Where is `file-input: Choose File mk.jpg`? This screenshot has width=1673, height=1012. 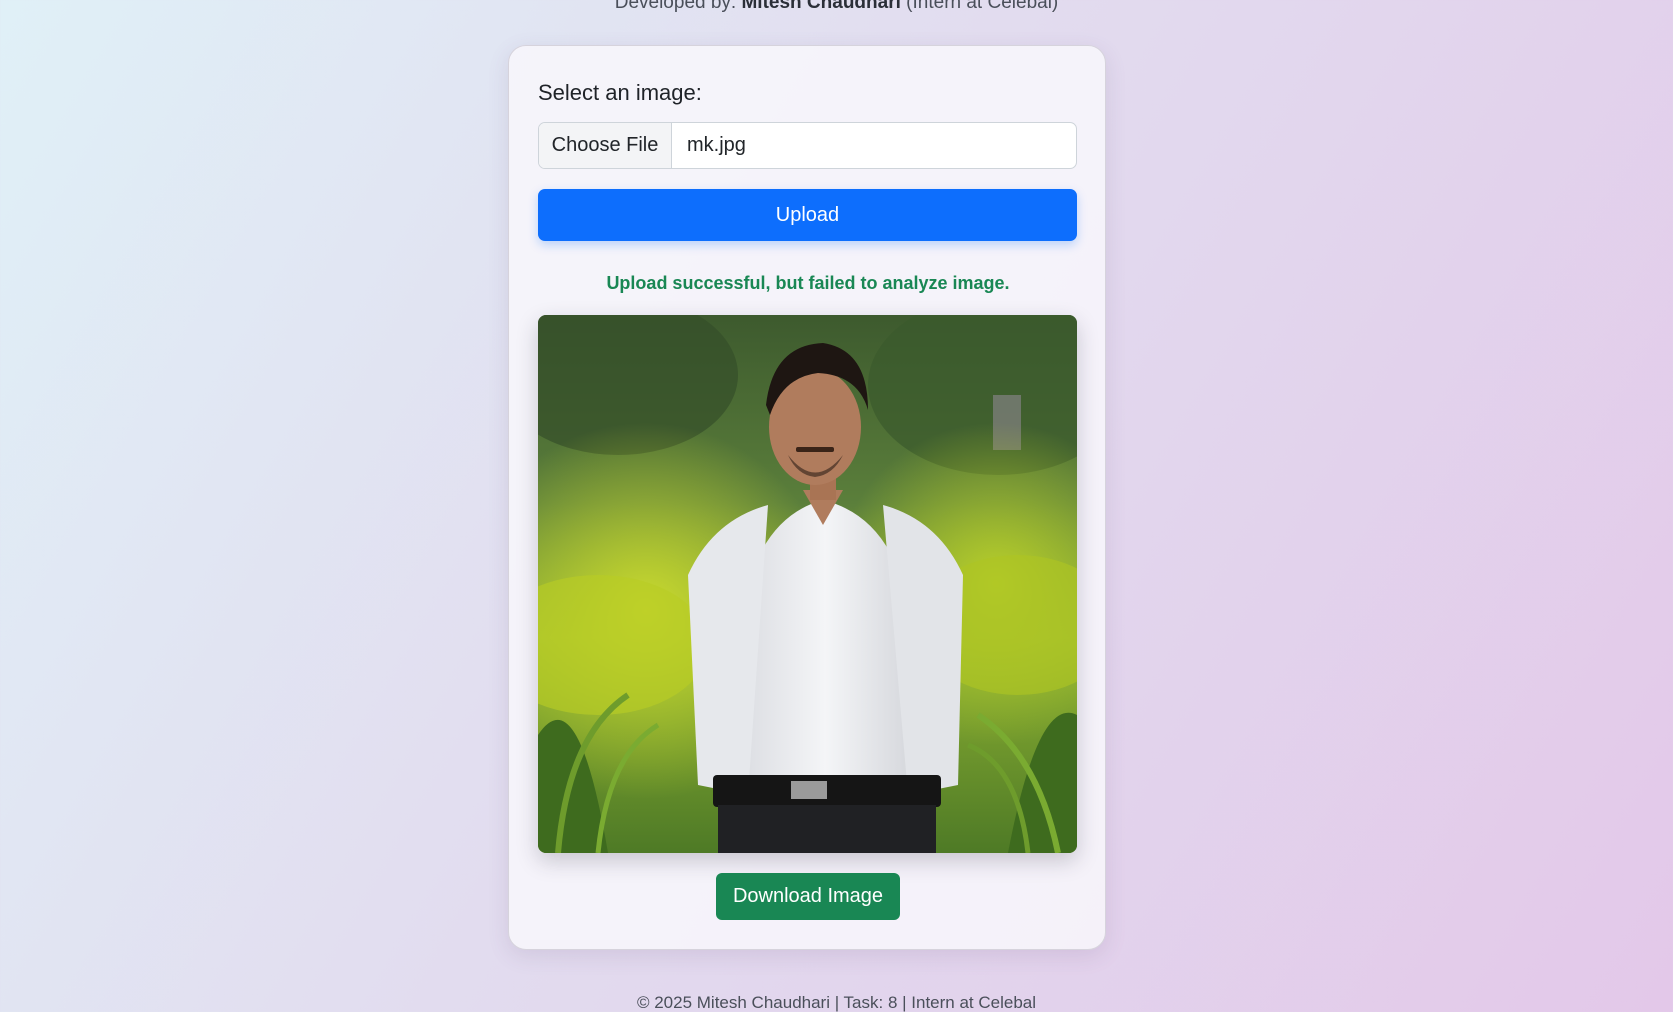
file-input: Choose File mk.jpg is located at coordinates (807, 145).